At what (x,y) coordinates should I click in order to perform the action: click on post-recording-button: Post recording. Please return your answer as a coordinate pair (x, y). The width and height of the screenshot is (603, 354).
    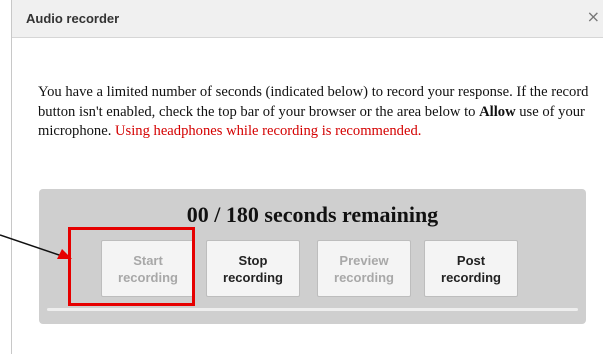
    Looking at the image, I should click on (471, 268).